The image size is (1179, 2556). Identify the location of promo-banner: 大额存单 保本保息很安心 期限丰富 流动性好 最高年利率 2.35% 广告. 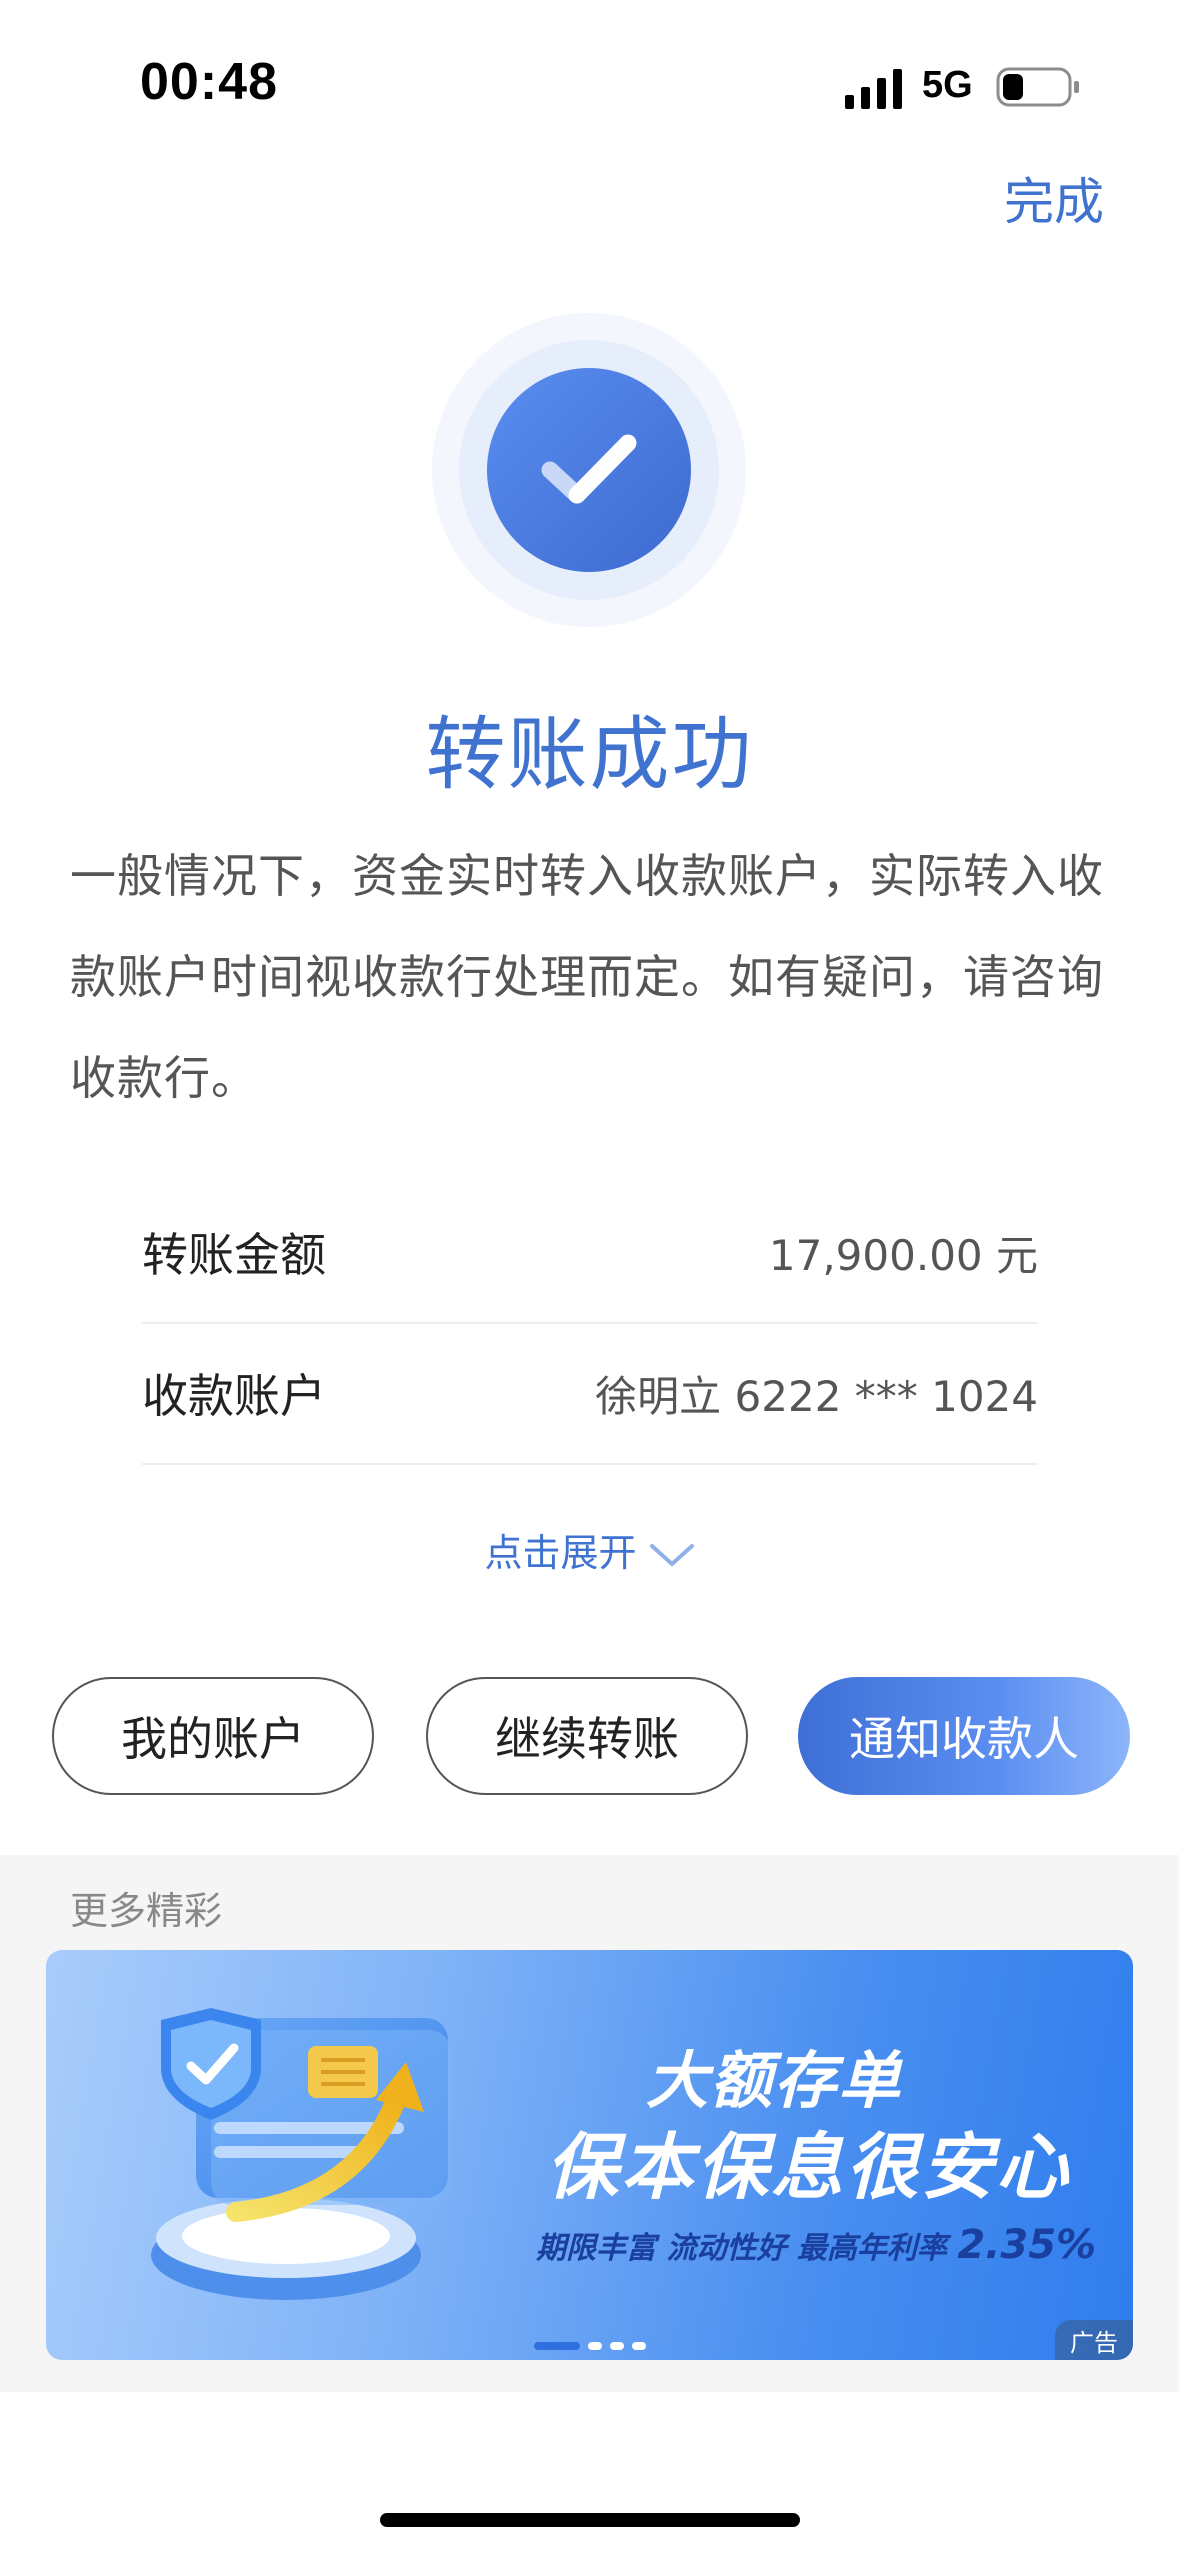
(589, 2155).